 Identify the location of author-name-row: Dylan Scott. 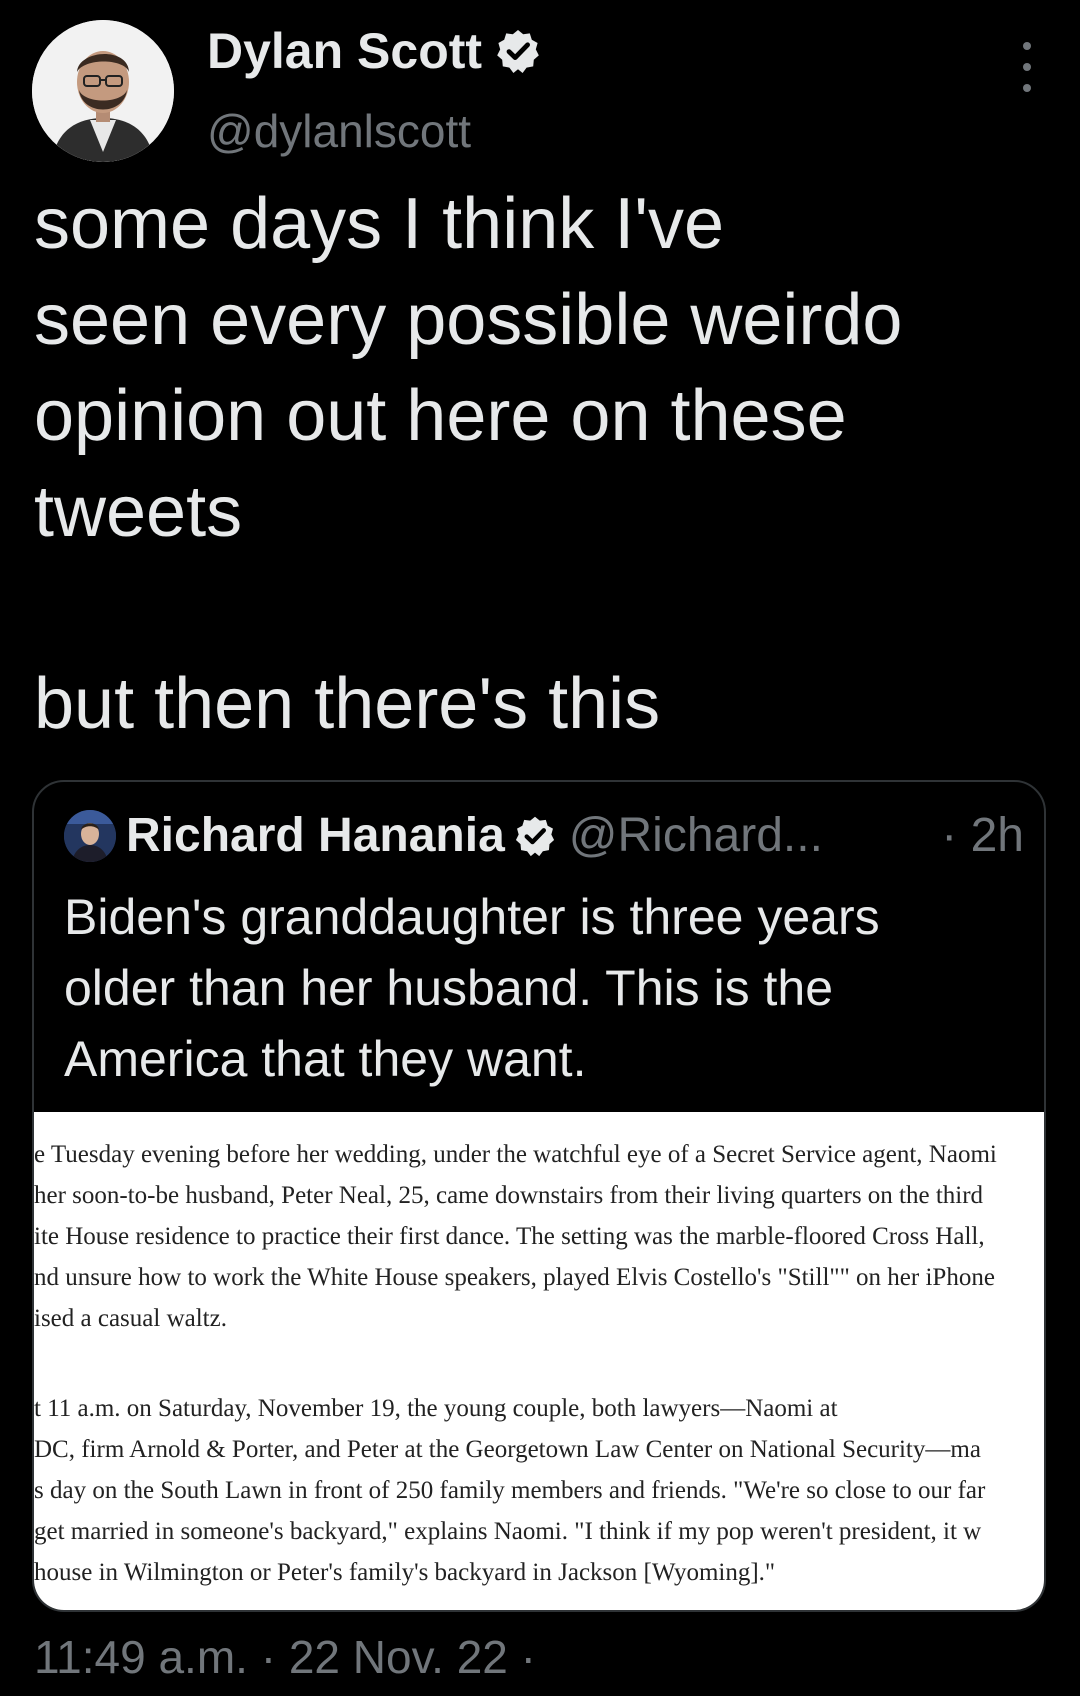
(374, 51).